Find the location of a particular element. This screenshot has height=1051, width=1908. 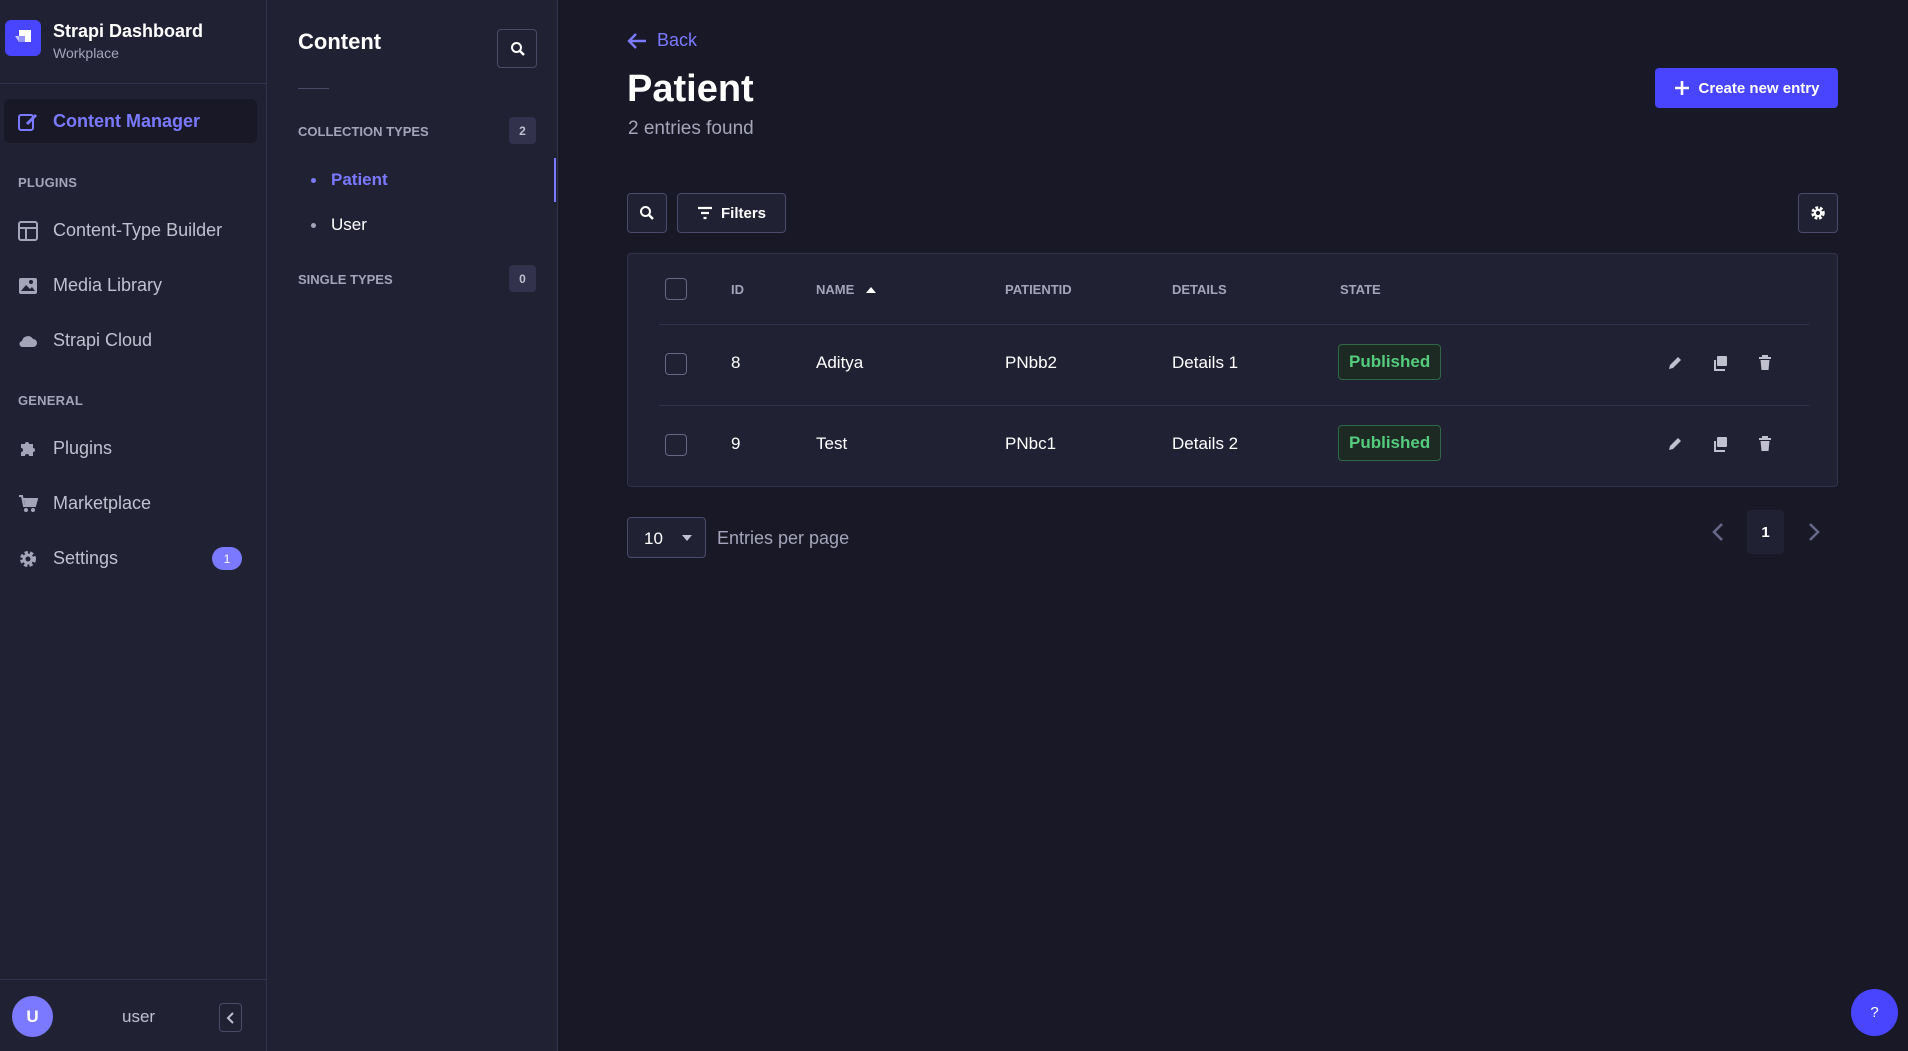

per-page-value: 10 is located at coordinates (653, 538).